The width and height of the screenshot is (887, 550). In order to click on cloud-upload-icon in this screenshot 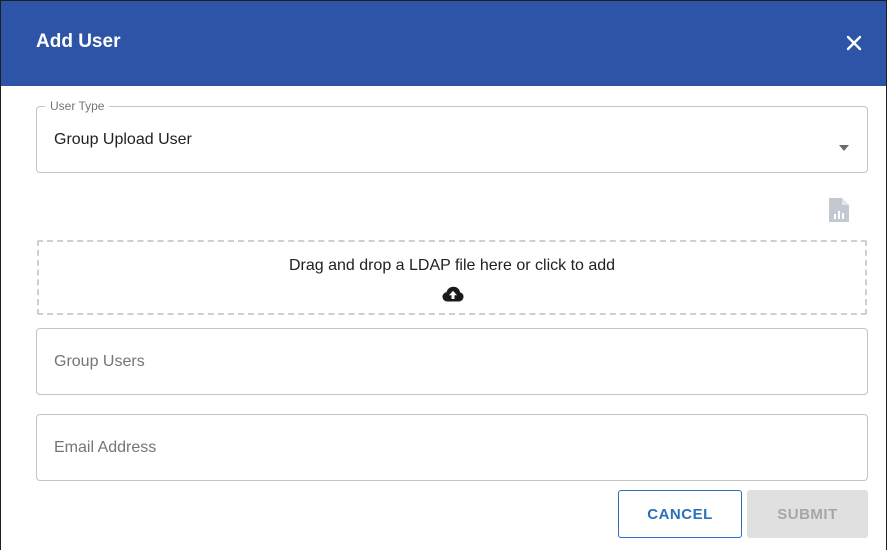, I will do `click(453, 296)`.